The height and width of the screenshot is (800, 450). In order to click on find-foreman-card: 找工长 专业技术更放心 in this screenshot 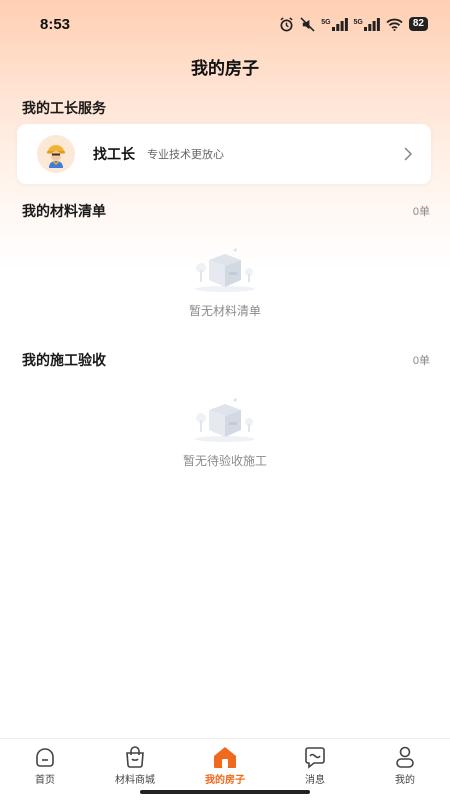, I will do `click(224, 154)`.